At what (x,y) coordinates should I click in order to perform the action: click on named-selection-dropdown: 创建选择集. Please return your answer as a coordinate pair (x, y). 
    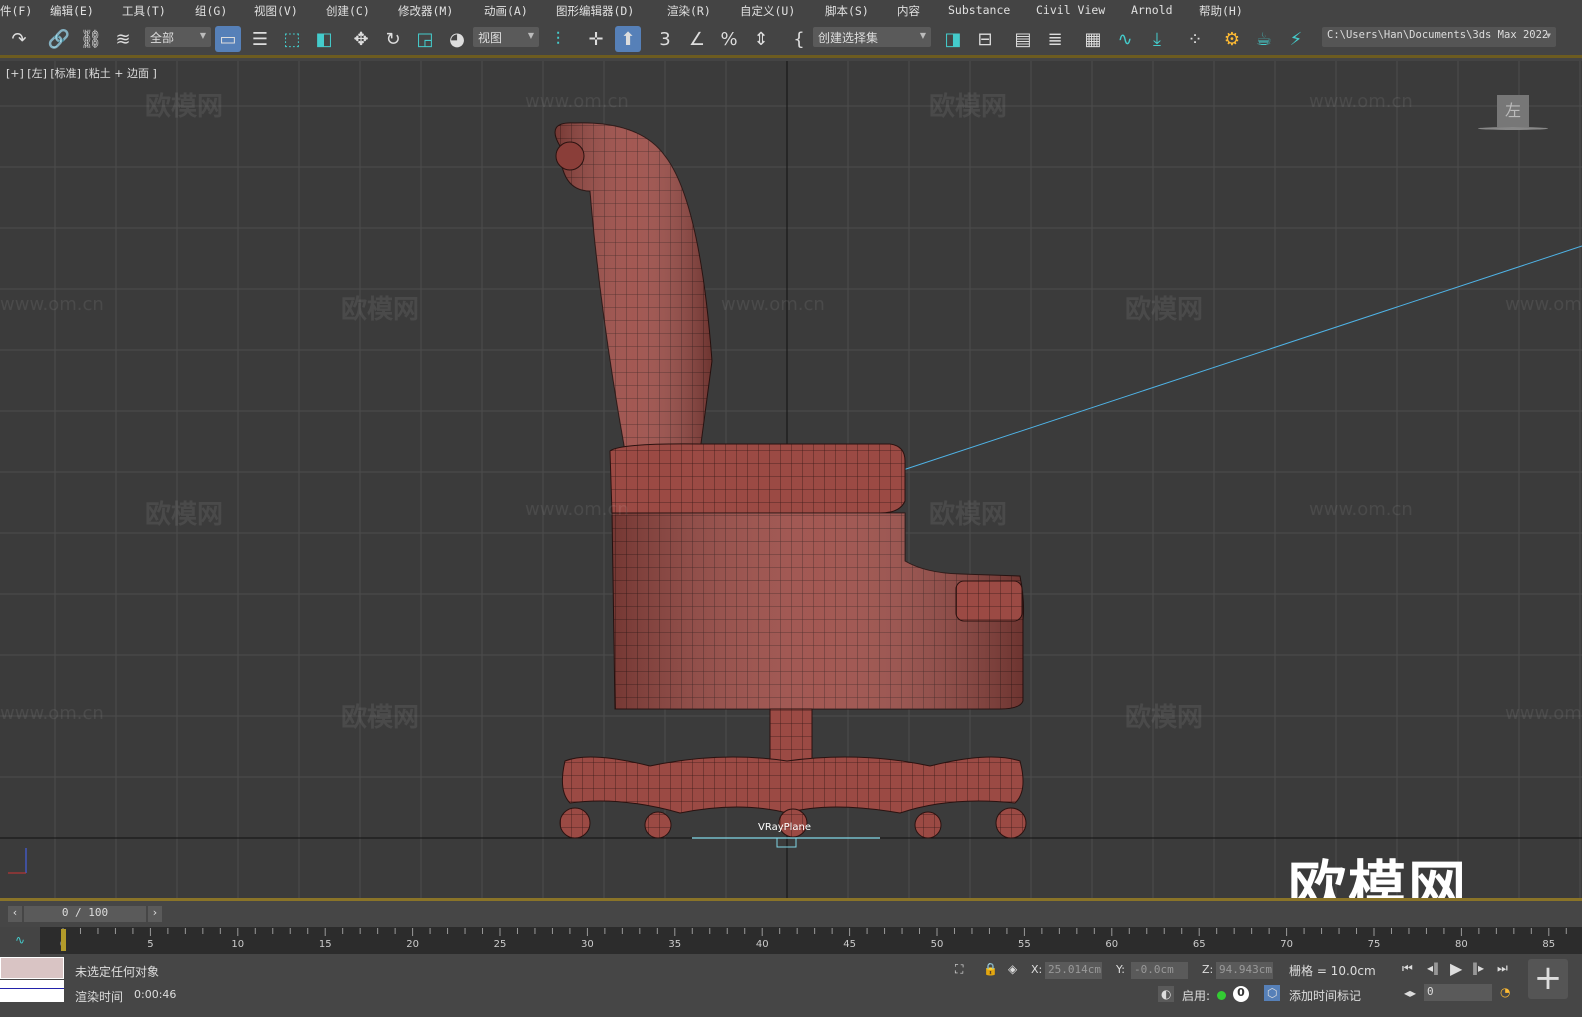
    Looking at the image, I should click on (872, 37).